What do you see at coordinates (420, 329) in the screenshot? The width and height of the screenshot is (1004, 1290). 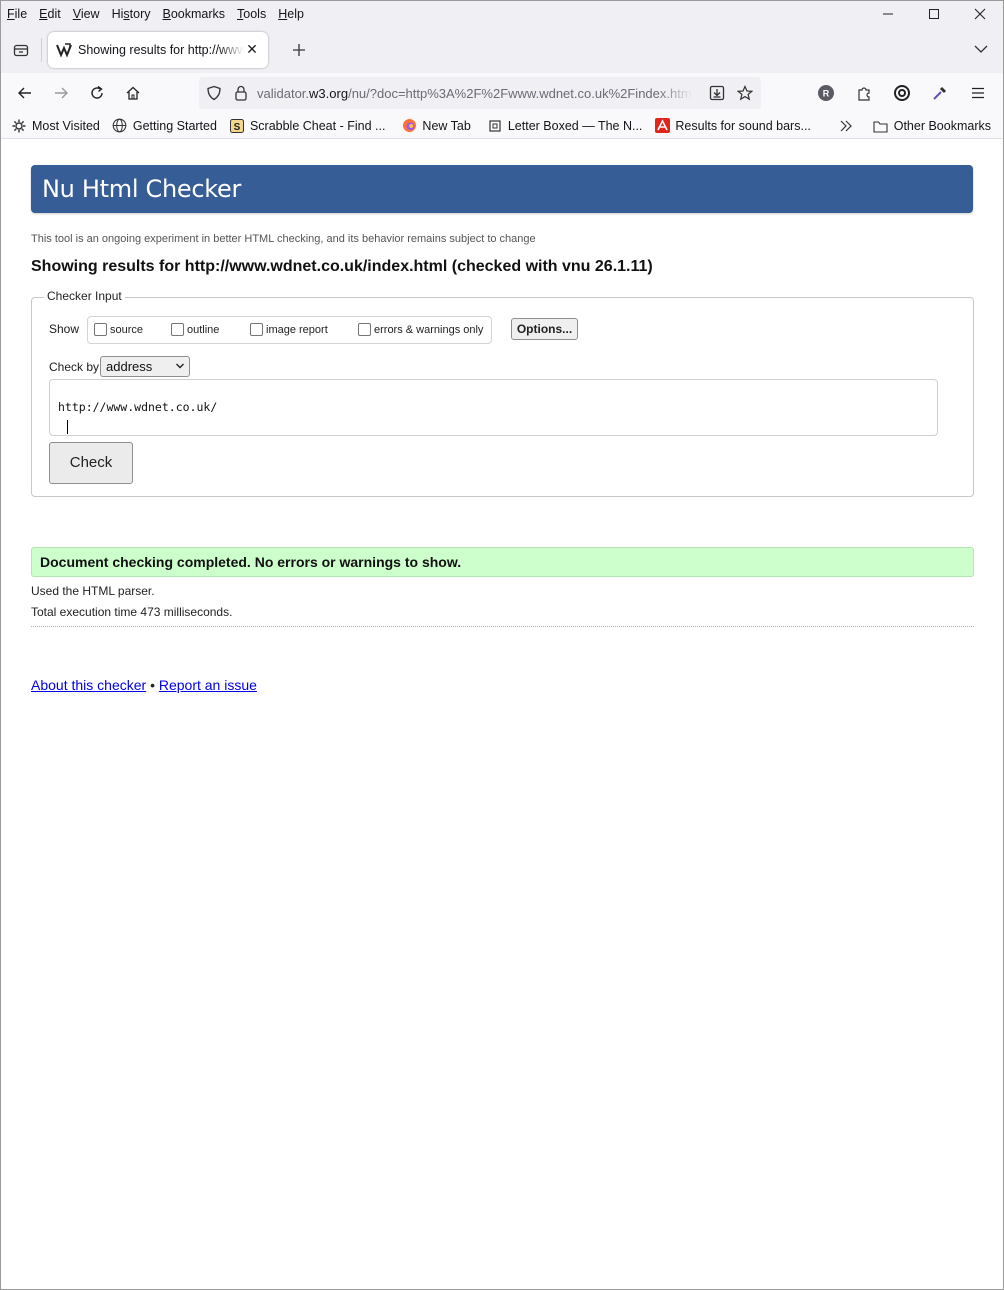 I see `option-errors-warnings-only: errors & warnings only` at bounding box center [420, 329].